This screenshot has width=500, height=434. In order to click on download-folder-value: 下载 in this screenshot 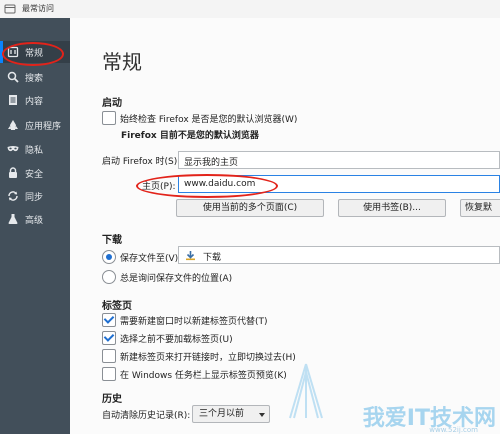, I will do `click(212, 258)`.